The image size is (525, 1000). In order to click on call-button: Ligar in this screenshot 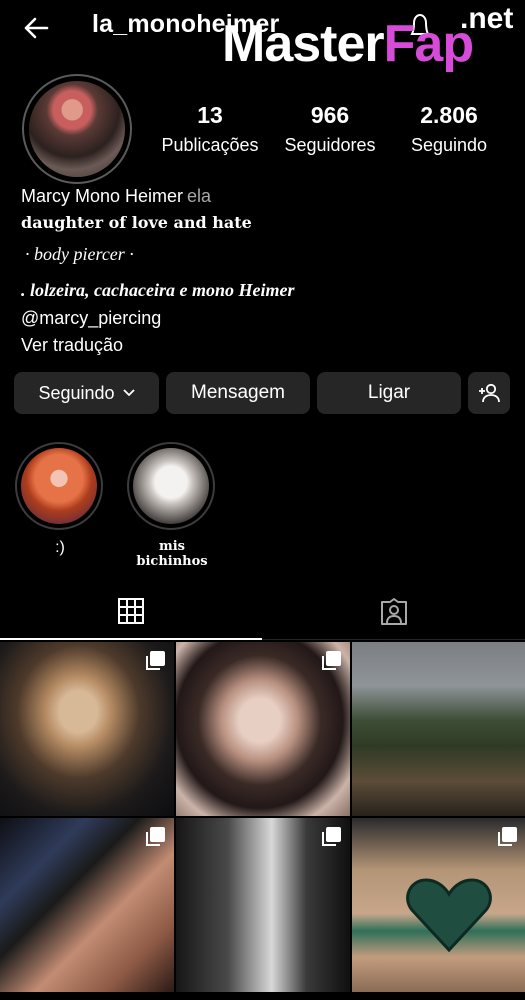, I will do `click(389, 393)`.